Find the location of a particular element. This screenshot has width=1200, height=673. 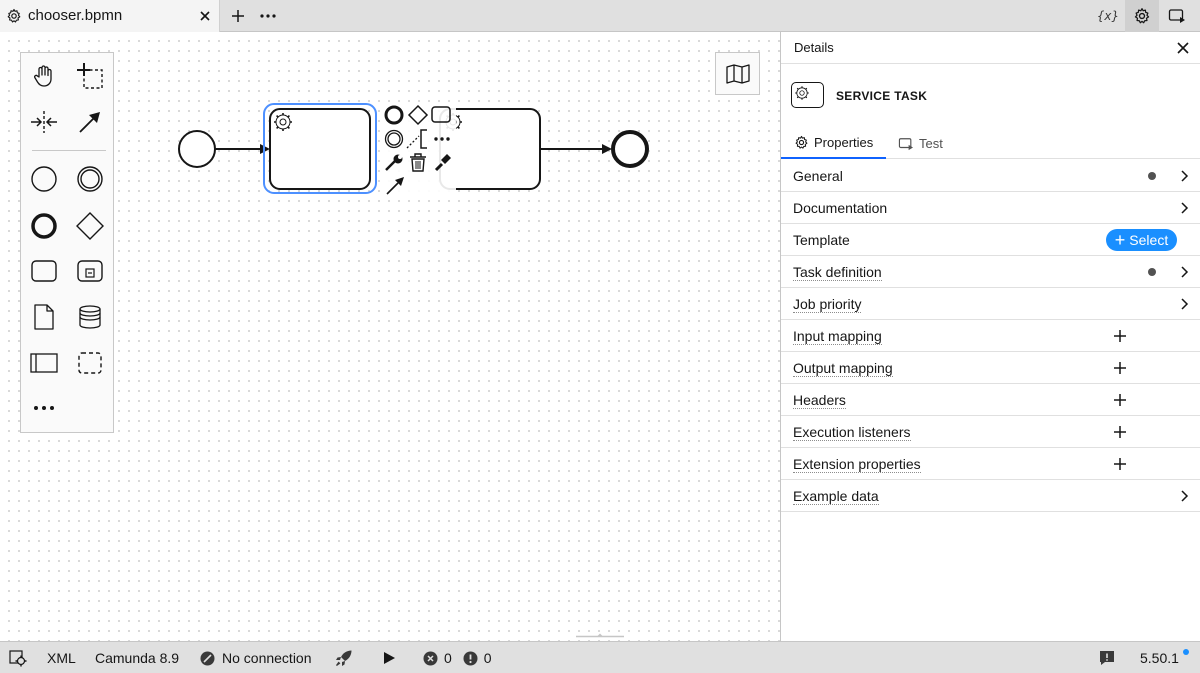

feedback-icon is located at coordinates (1107, 658).